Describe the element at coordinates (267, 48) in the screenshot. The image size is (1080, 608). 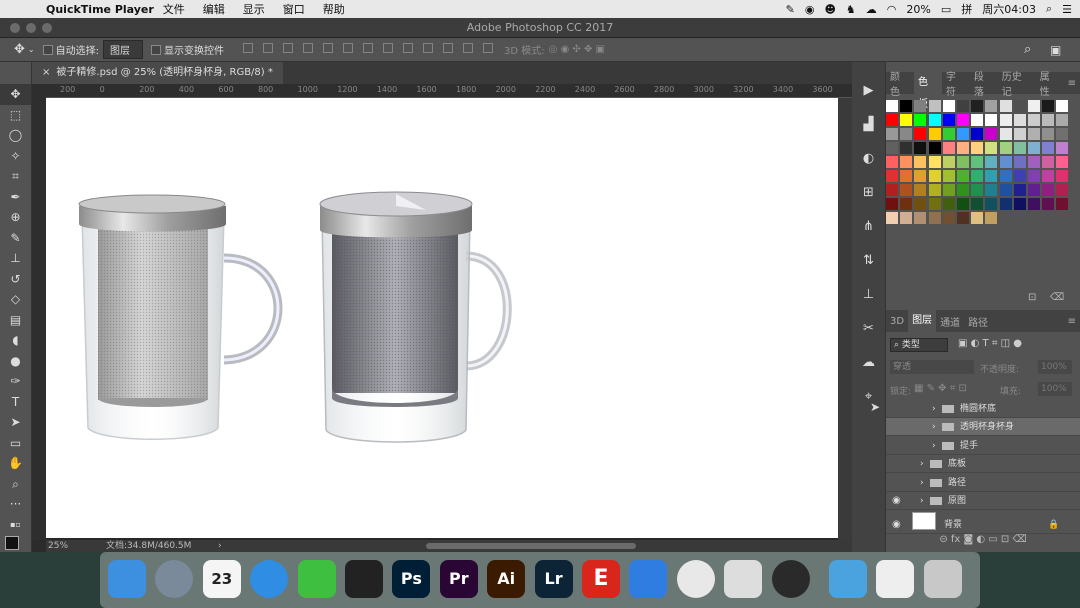
I see `align-vcenter-icon` at that location.